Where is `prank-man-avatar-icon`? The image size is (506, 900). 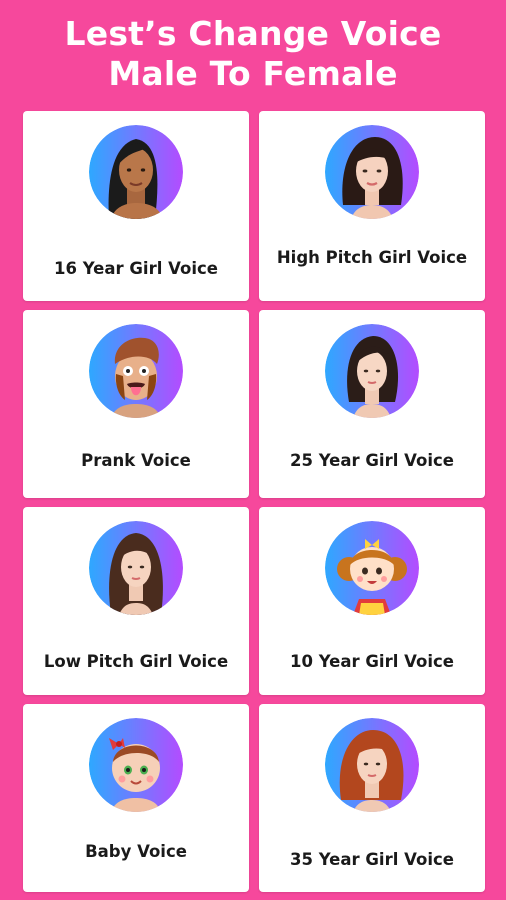 prank-man-avatar-icon is located at coordinates (136, 371).